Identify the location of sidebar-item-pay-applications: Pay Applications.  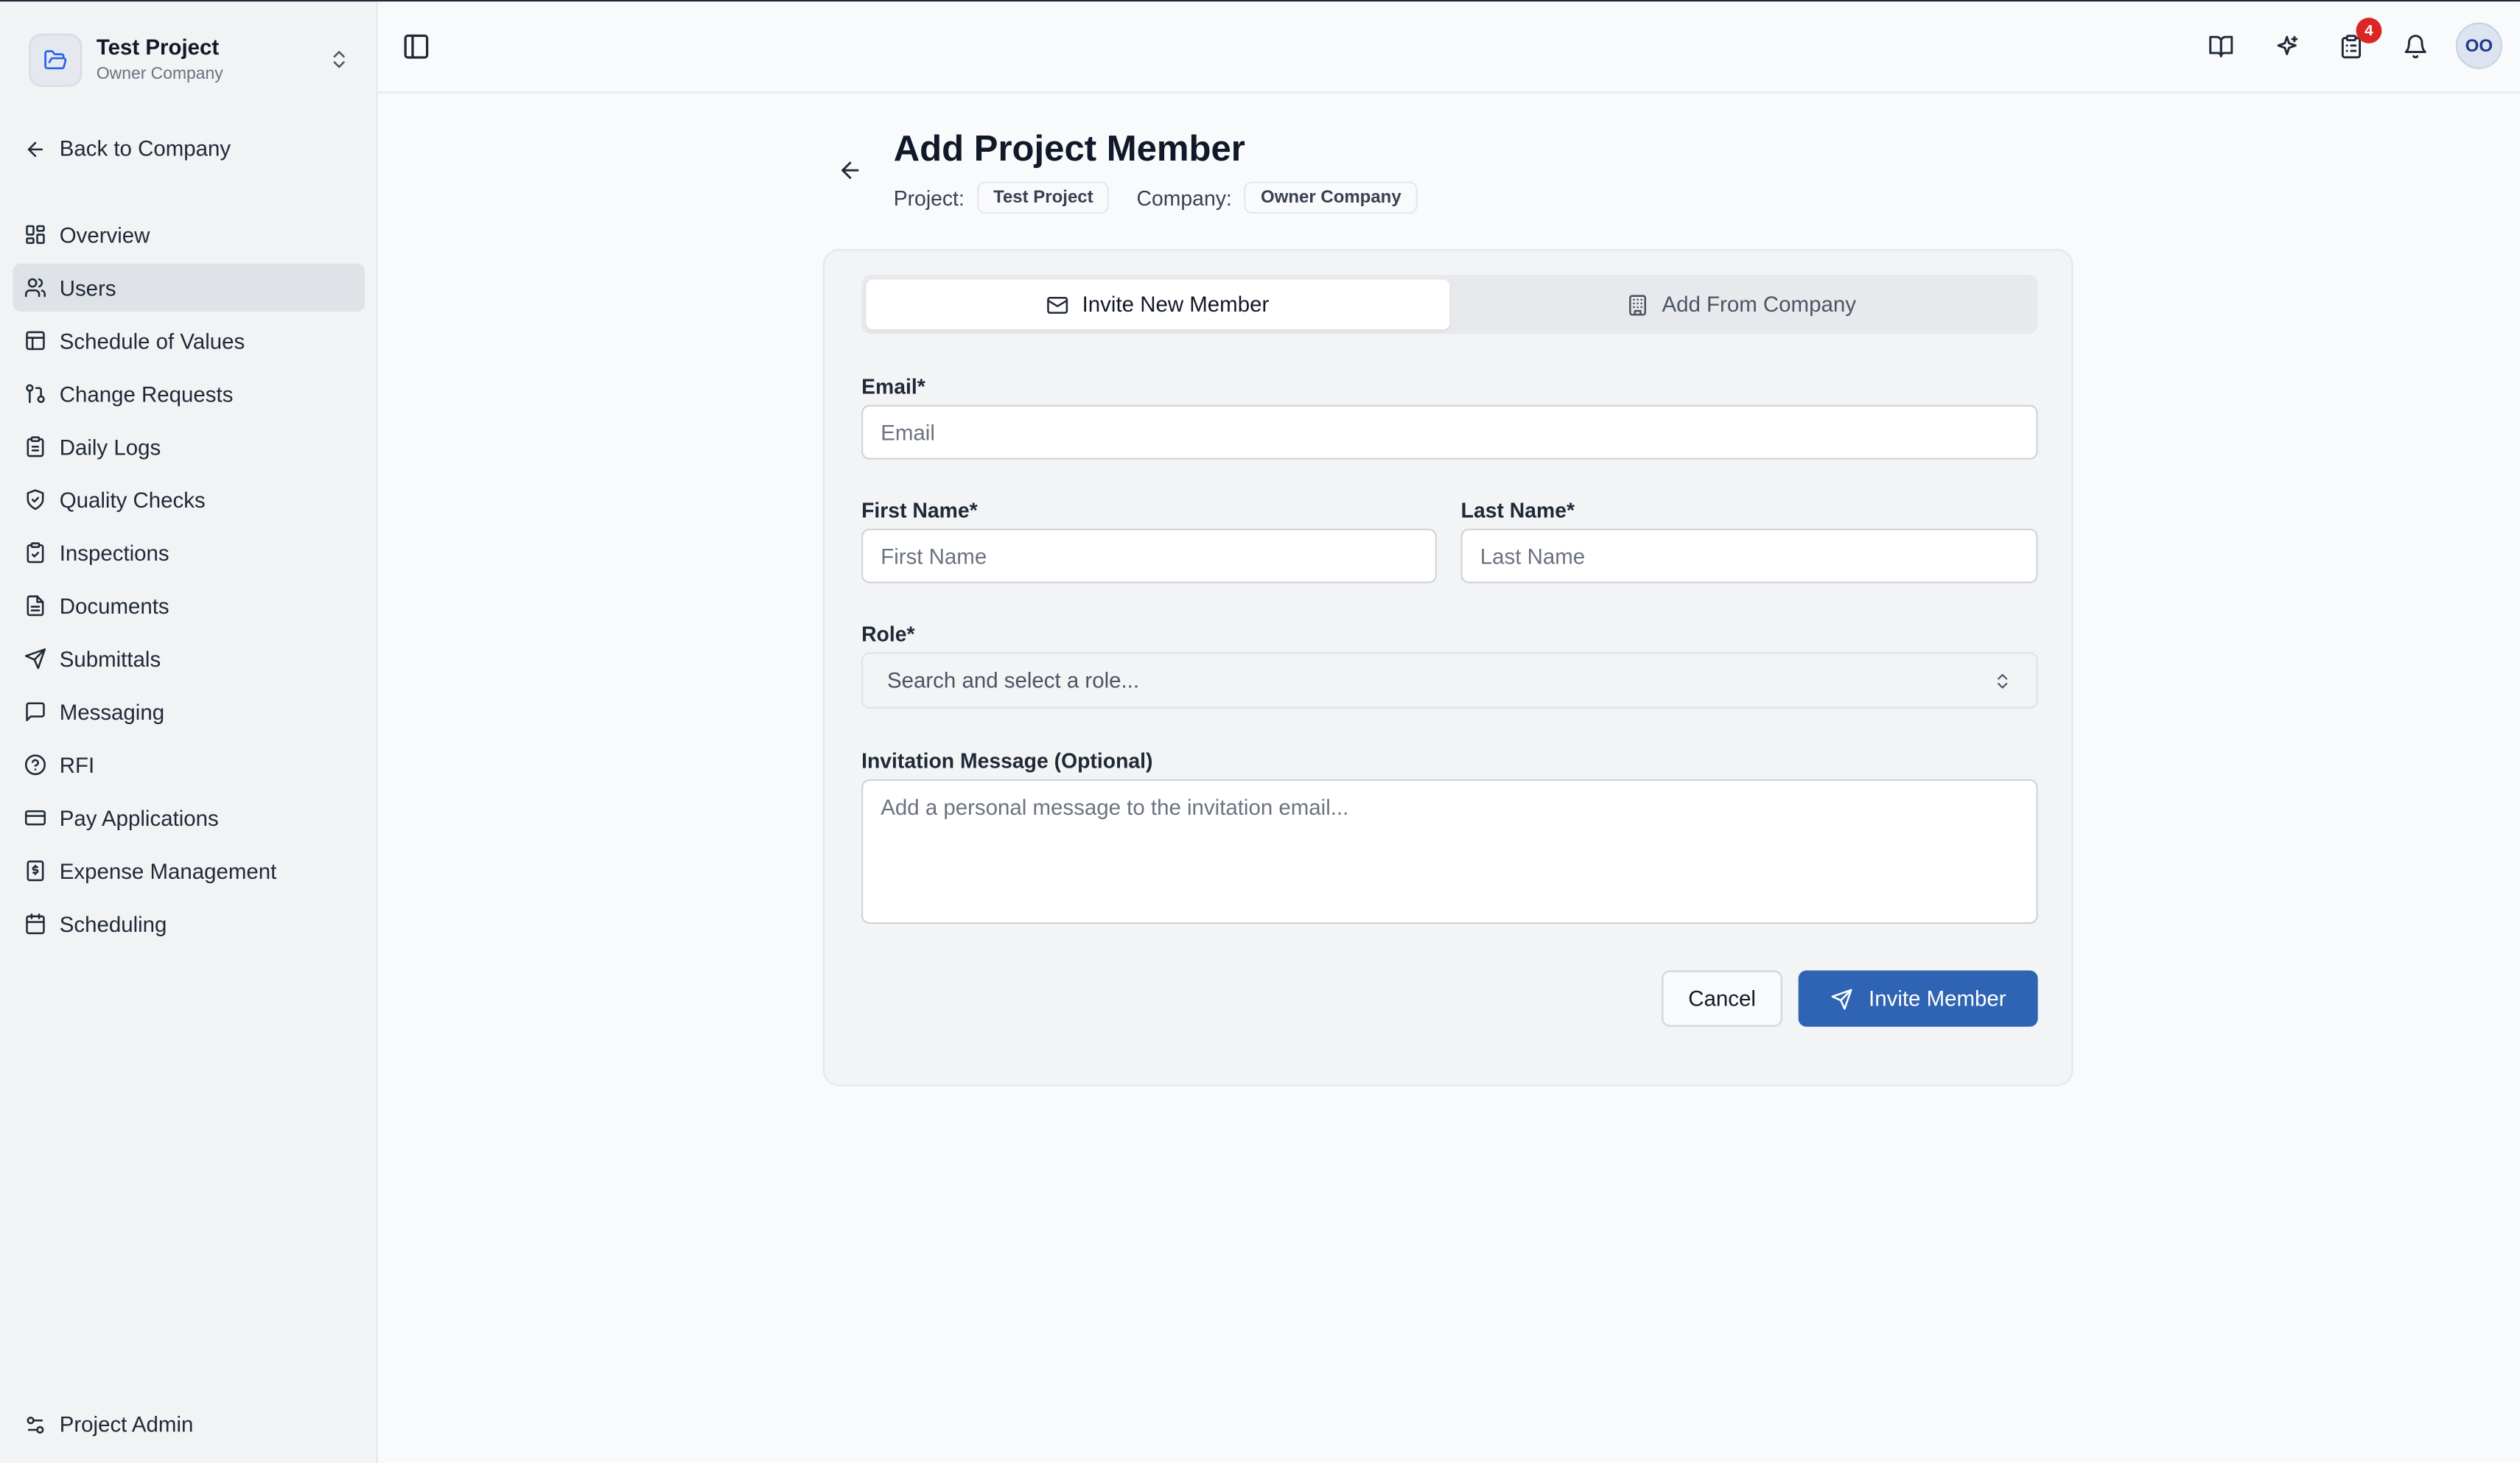
(189, 817).